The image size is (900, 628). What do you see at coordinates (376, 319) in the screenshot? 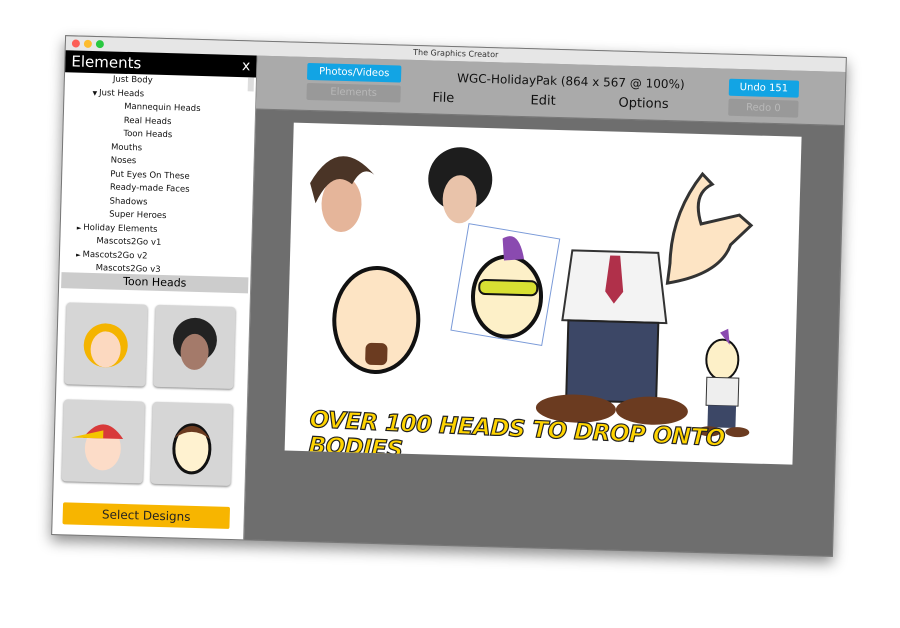
I see `bald-goatee-head` at bounding box center [376, 319].